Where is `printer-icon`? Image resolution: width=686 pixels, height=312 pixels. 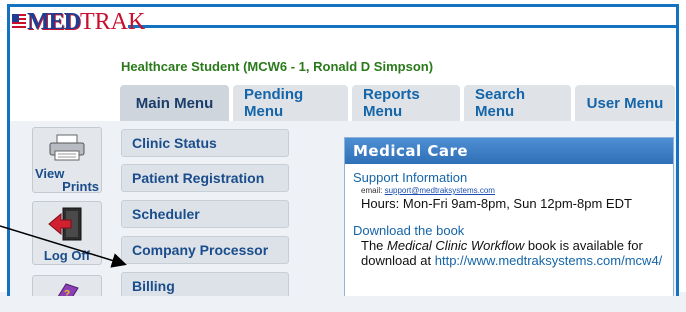
printer-icon is located at coordinates (67, 150).